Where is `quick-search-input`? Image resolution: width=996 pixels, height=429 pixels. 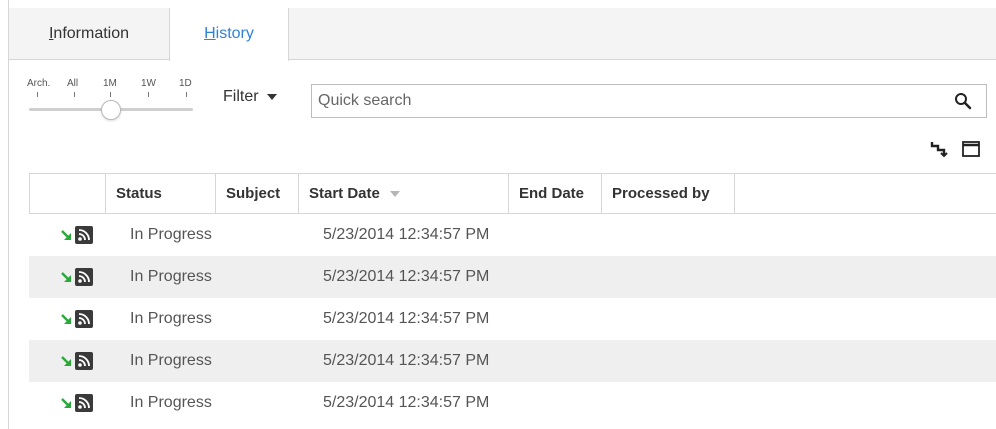 quick-search-input is located at coordinates (622, 101).